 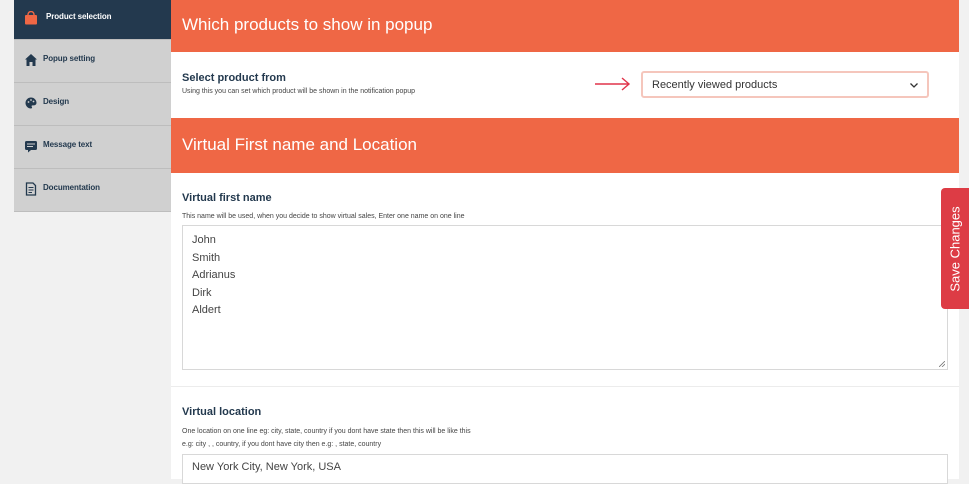 I want to click on sidebar-item-label: Popup setting, so click(x=69, y=58).